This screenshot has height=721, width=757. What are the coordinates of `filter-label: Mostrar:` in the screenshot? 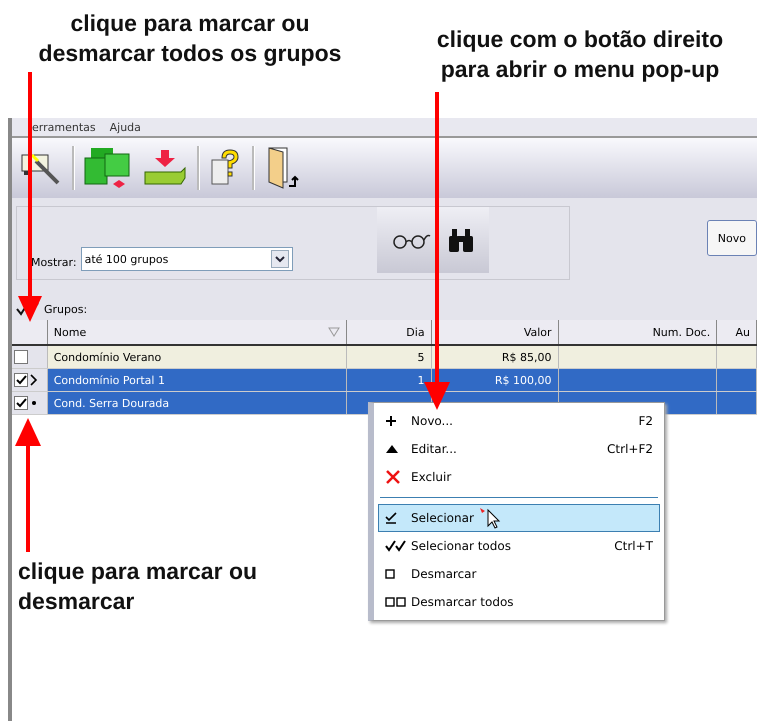 It's located at (54, 262).